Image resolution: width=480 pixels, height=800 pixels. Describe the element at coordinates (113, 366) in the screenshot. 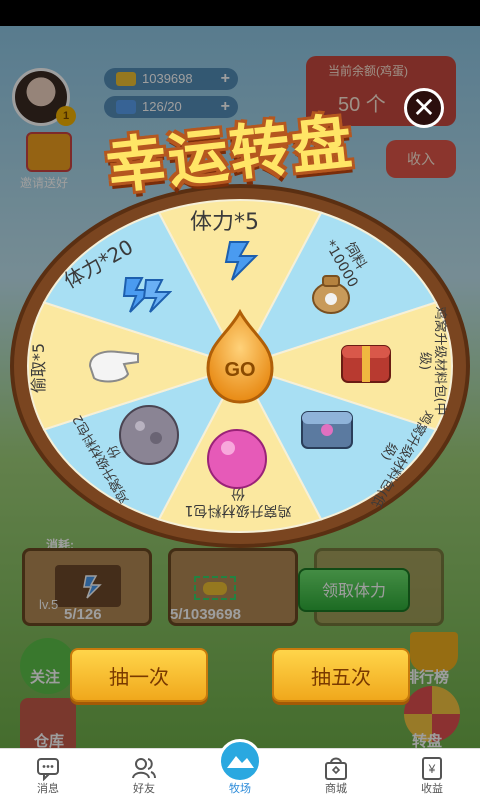

I see `glove-icon` at that location.